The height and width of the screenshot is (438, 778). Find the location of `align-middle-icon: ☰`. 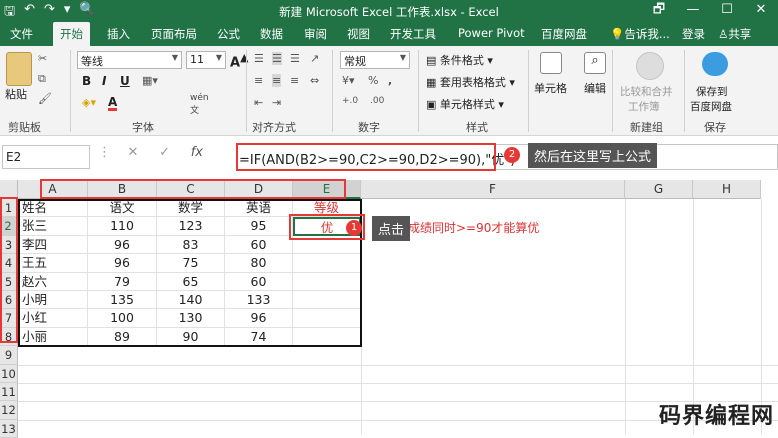

align-middle-icon: ☰ is located at coordinates (277, 58).